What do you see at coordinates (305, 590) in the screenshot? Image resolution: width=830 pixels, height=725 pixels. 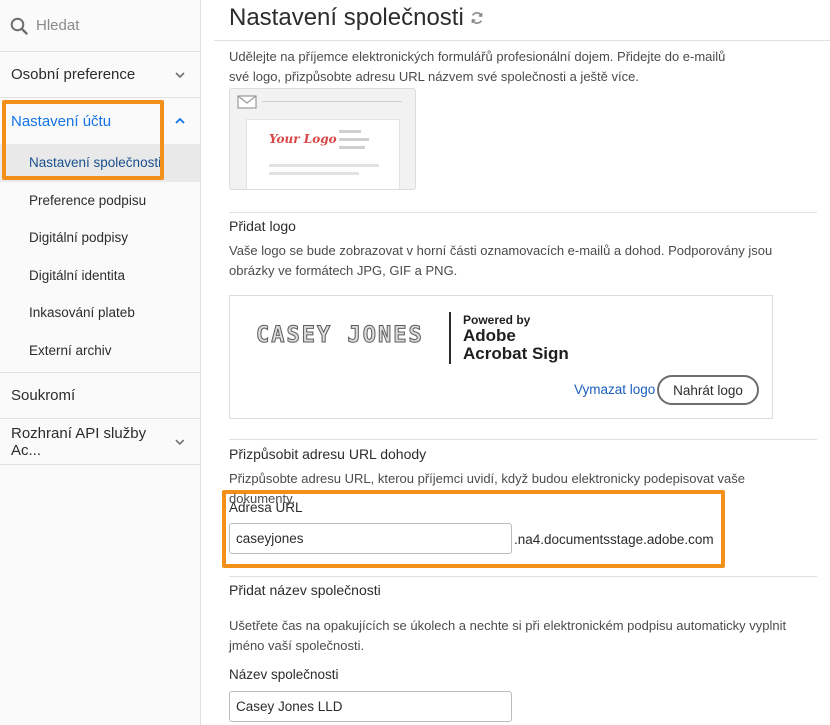 I see `company-name-heading: Přidat název společnosti` at bounding box center [305, 590].